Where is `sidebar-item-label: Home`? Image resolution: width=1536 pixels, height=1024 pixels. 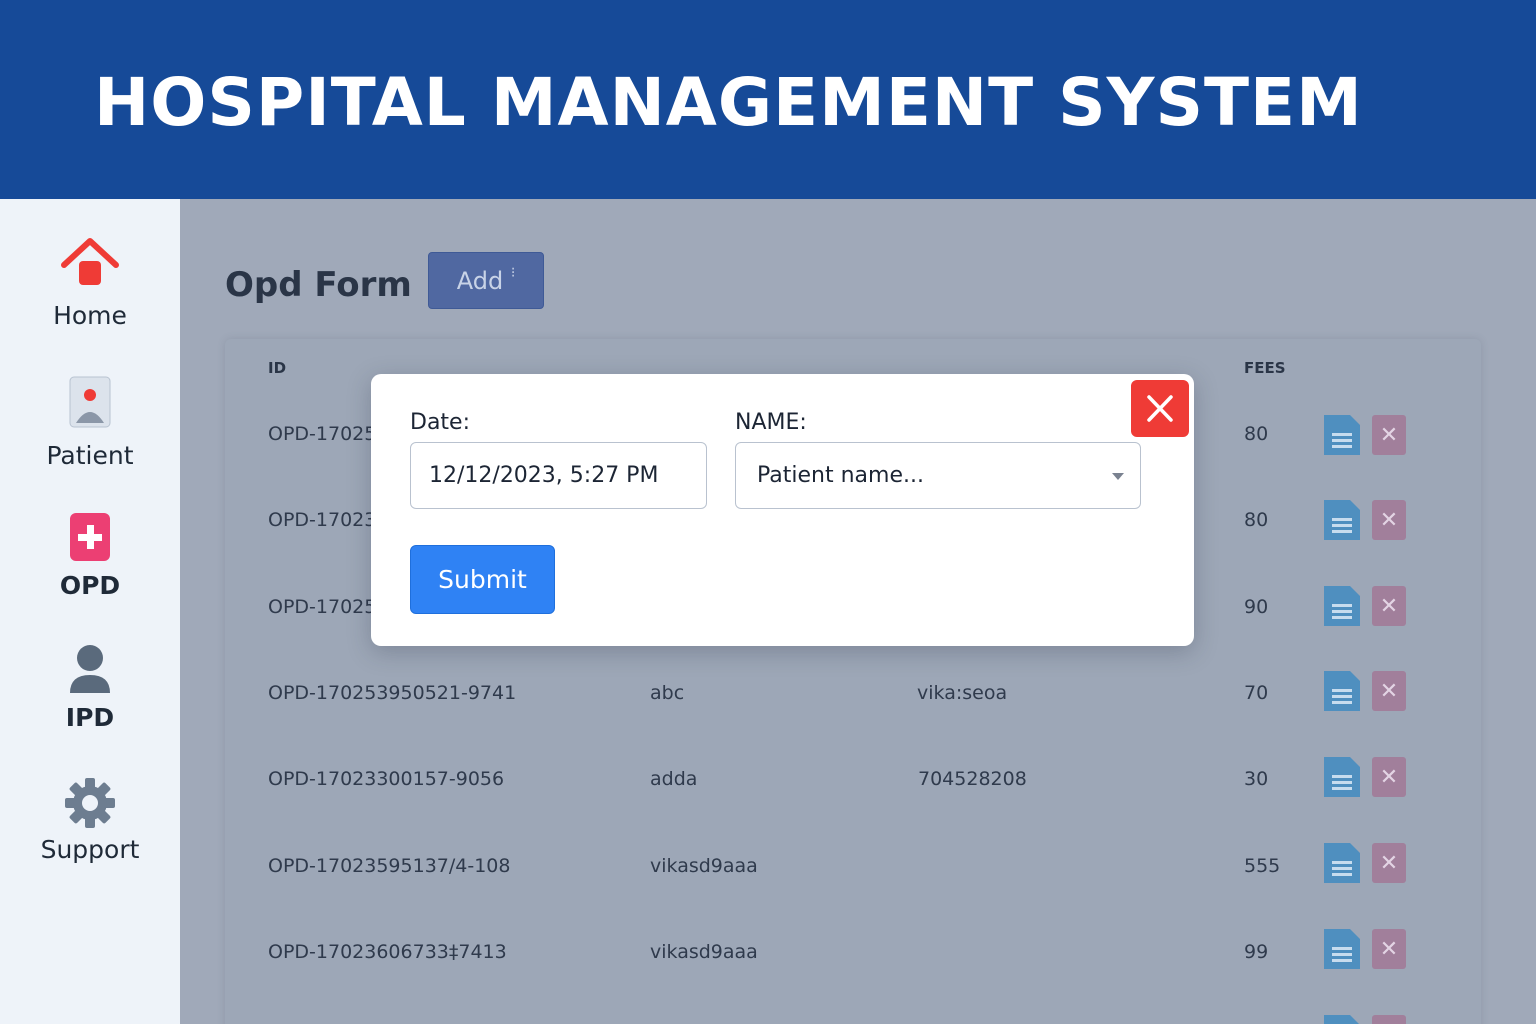 sidebar-item-label: Home is located at coordinates (90, 315).